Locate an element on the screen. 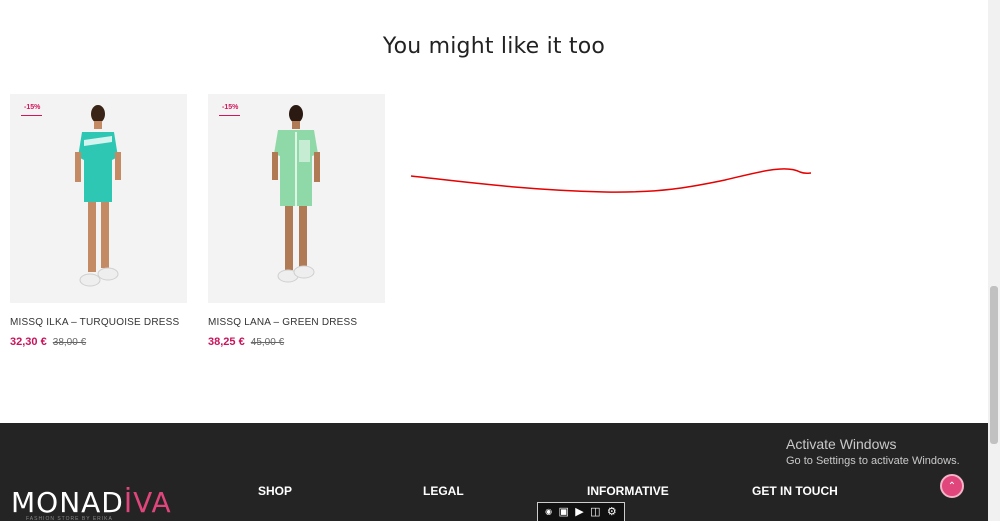  annotation-stroke is located at coordinates (611, 180).